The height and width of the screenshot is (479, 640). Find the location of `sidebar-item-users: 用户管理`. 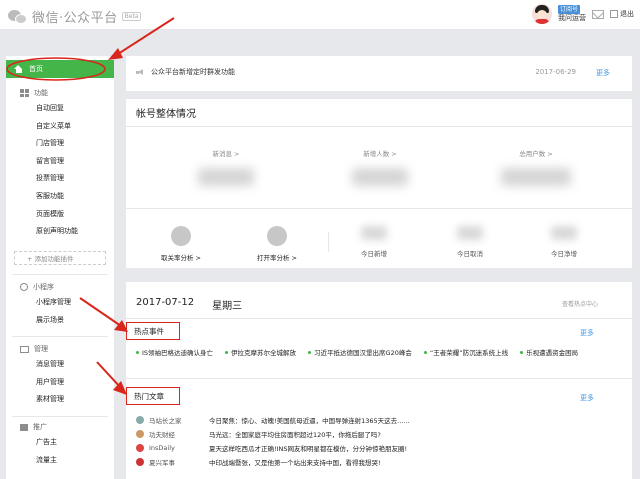

sidebar-item-users: 用户管理 is located at coordinates (60, 383).